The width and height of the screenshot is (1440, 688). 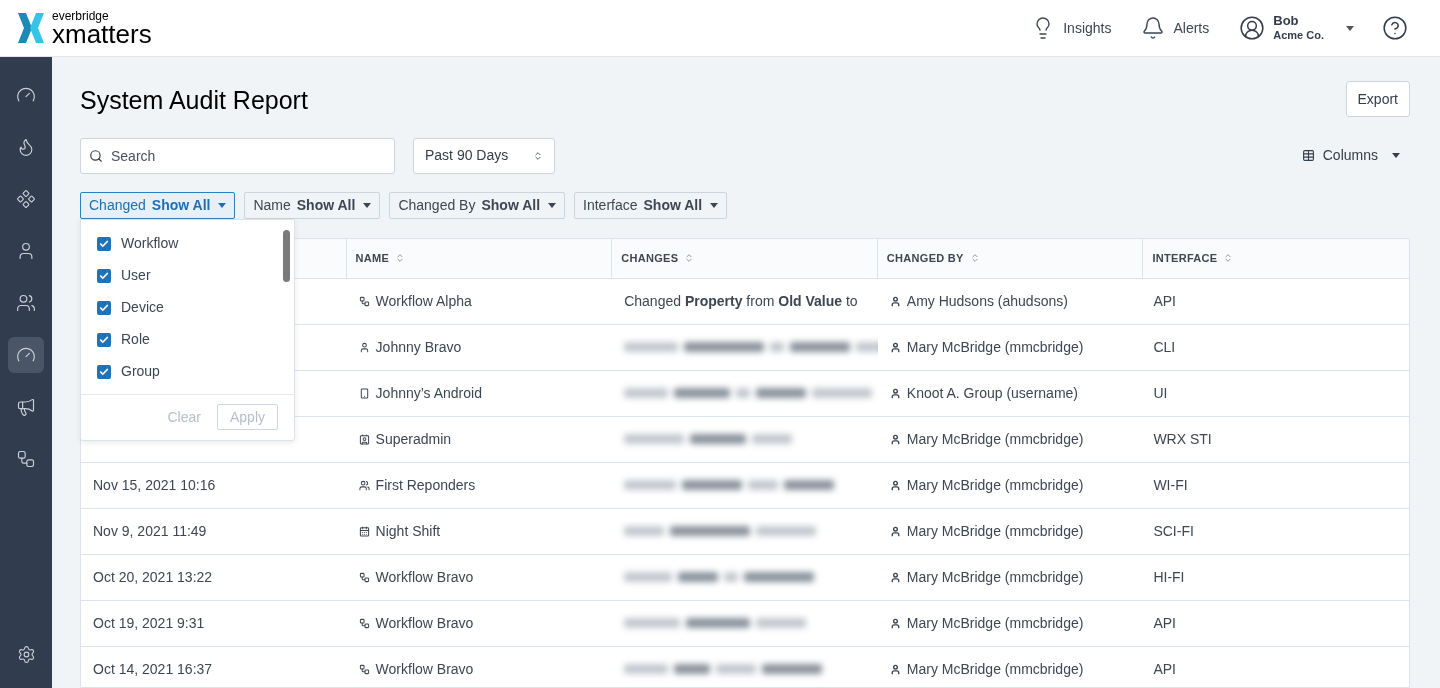 What do you see at coordinates (154, 485) in the screenshot?
I see `date-cell-text: Nov 15, 2021 10:16` at bounding box center [154, 485].